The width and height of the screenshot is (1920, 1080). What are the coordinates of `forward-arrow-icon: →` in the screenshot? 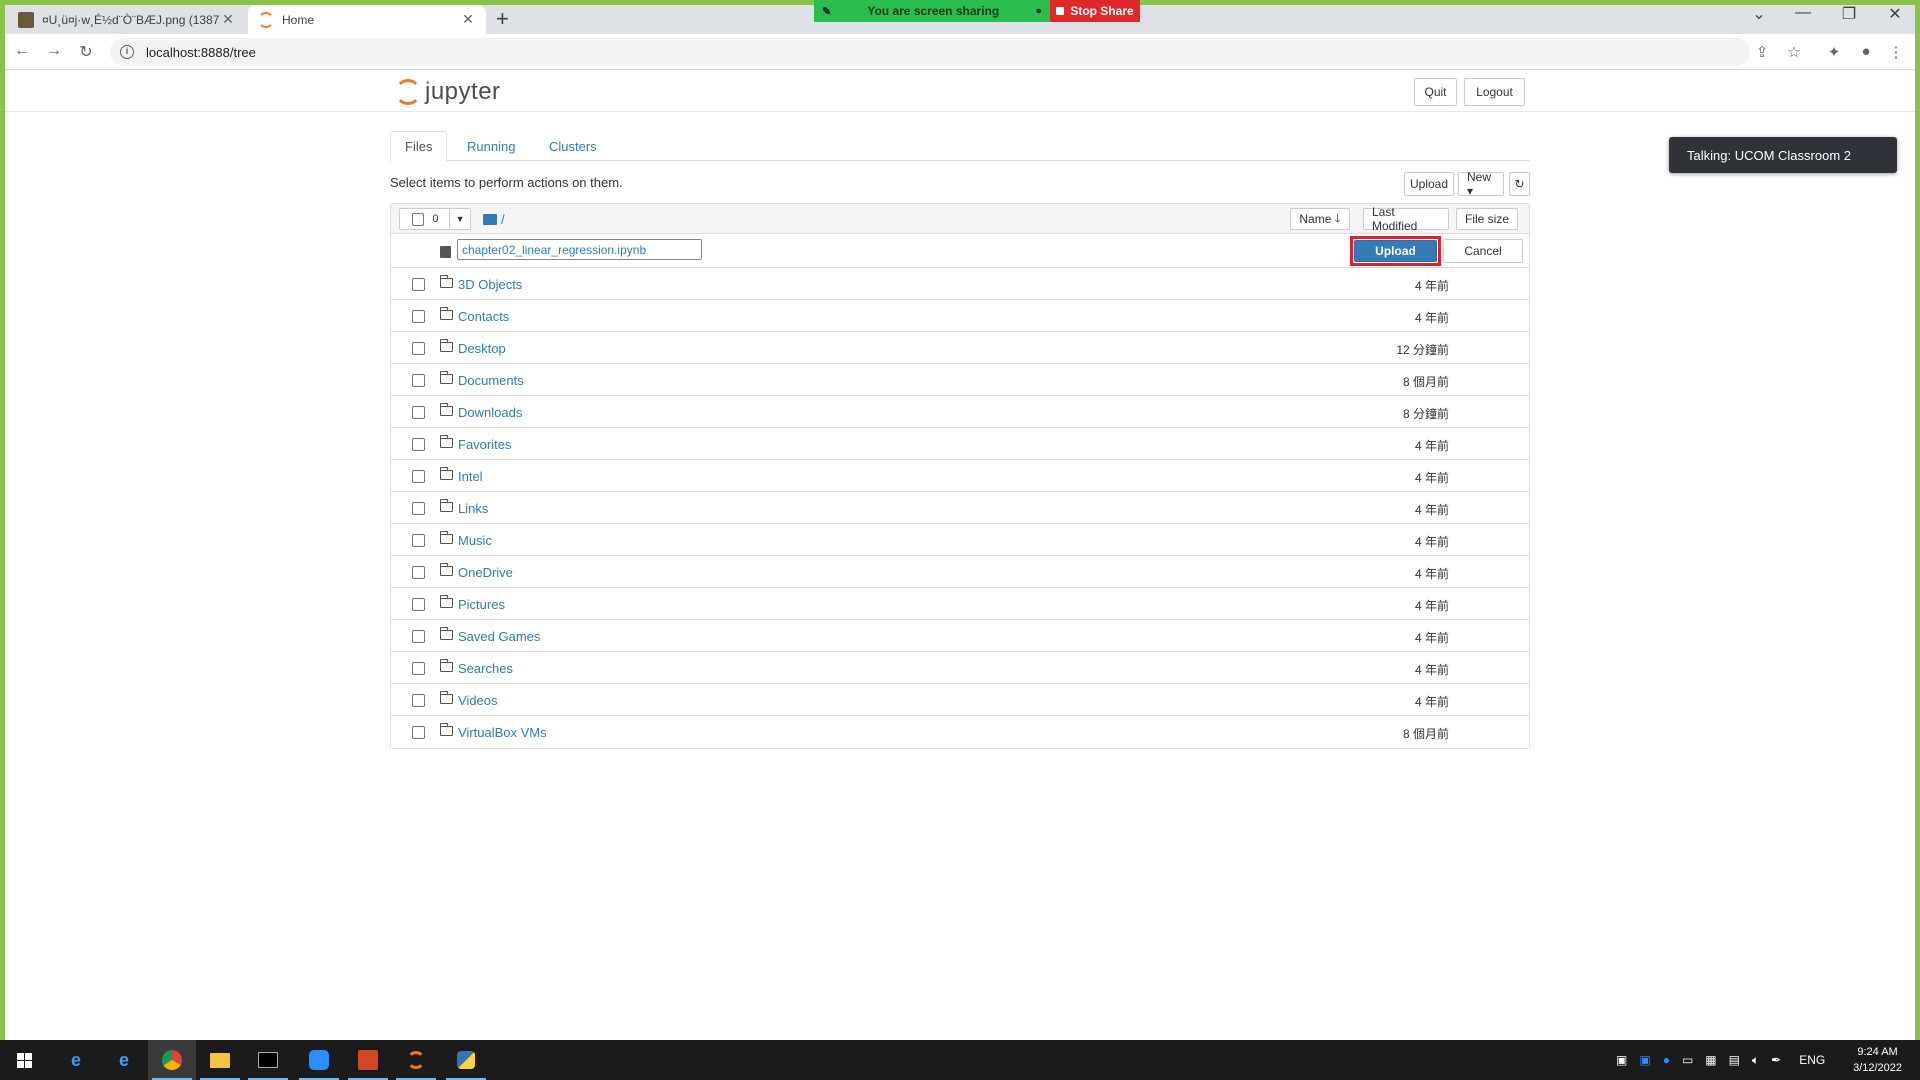 It's located at (54, 51).